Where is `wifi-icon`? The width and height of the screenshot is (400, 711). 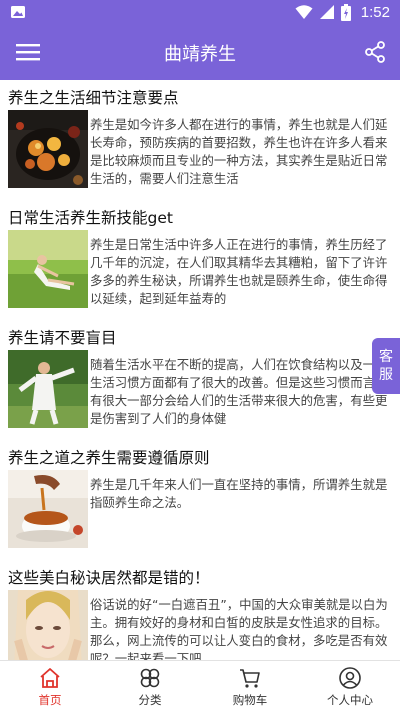 wifi-icon is located at coordinates (304, 12).